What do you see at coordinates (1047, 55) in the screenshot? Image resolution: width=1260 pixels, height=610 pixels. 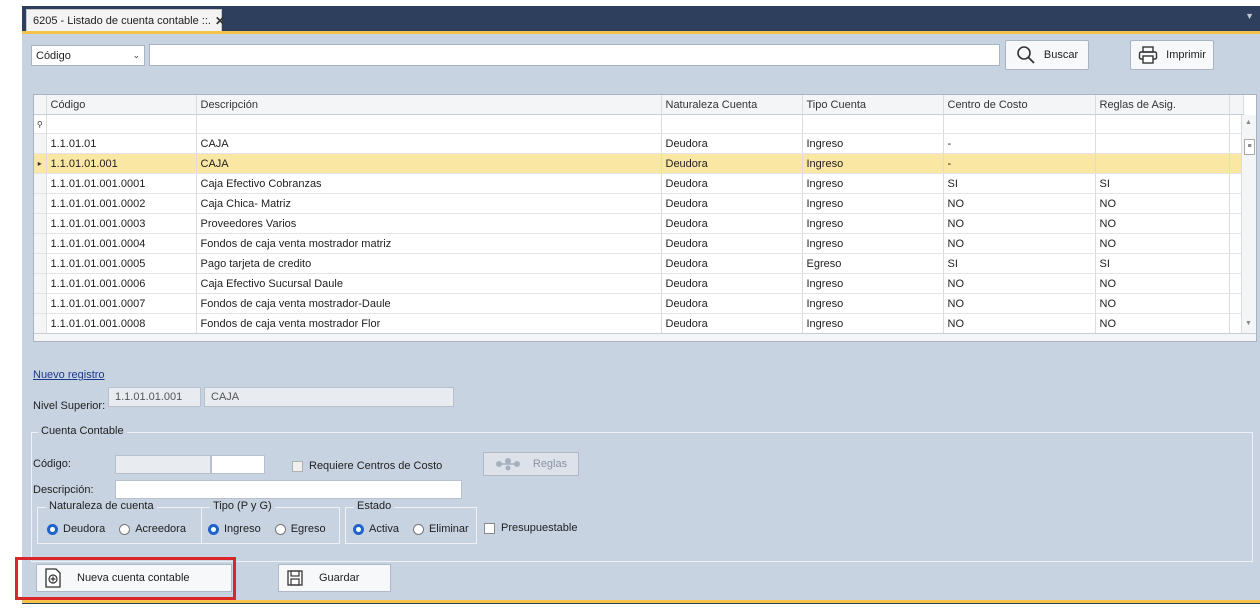 I see `buscar-button: Buscar` at bounding box center [1047, 55].